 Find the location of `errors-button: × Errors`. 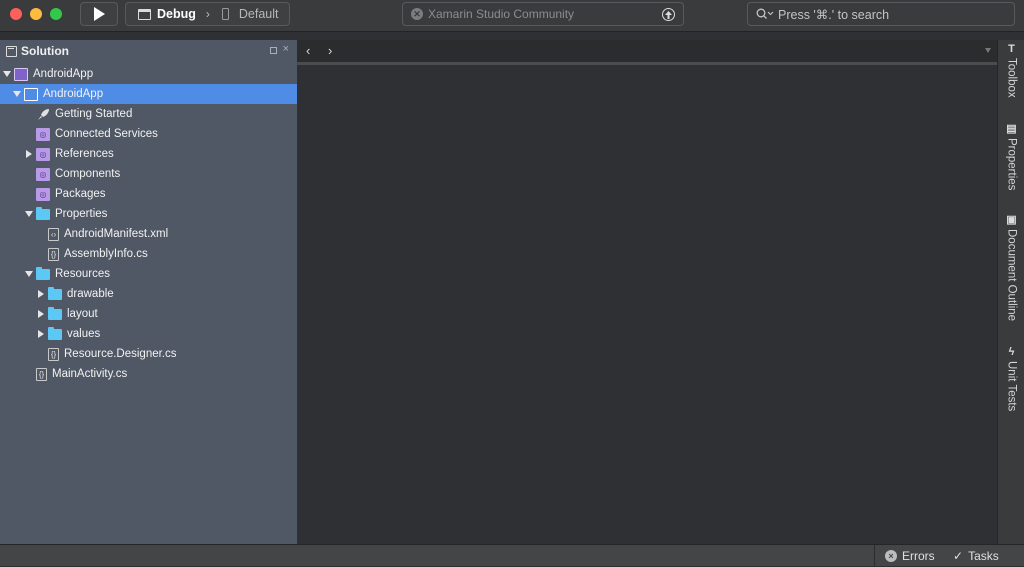

errors-button: × Errors is located at coordinates (910, 556).